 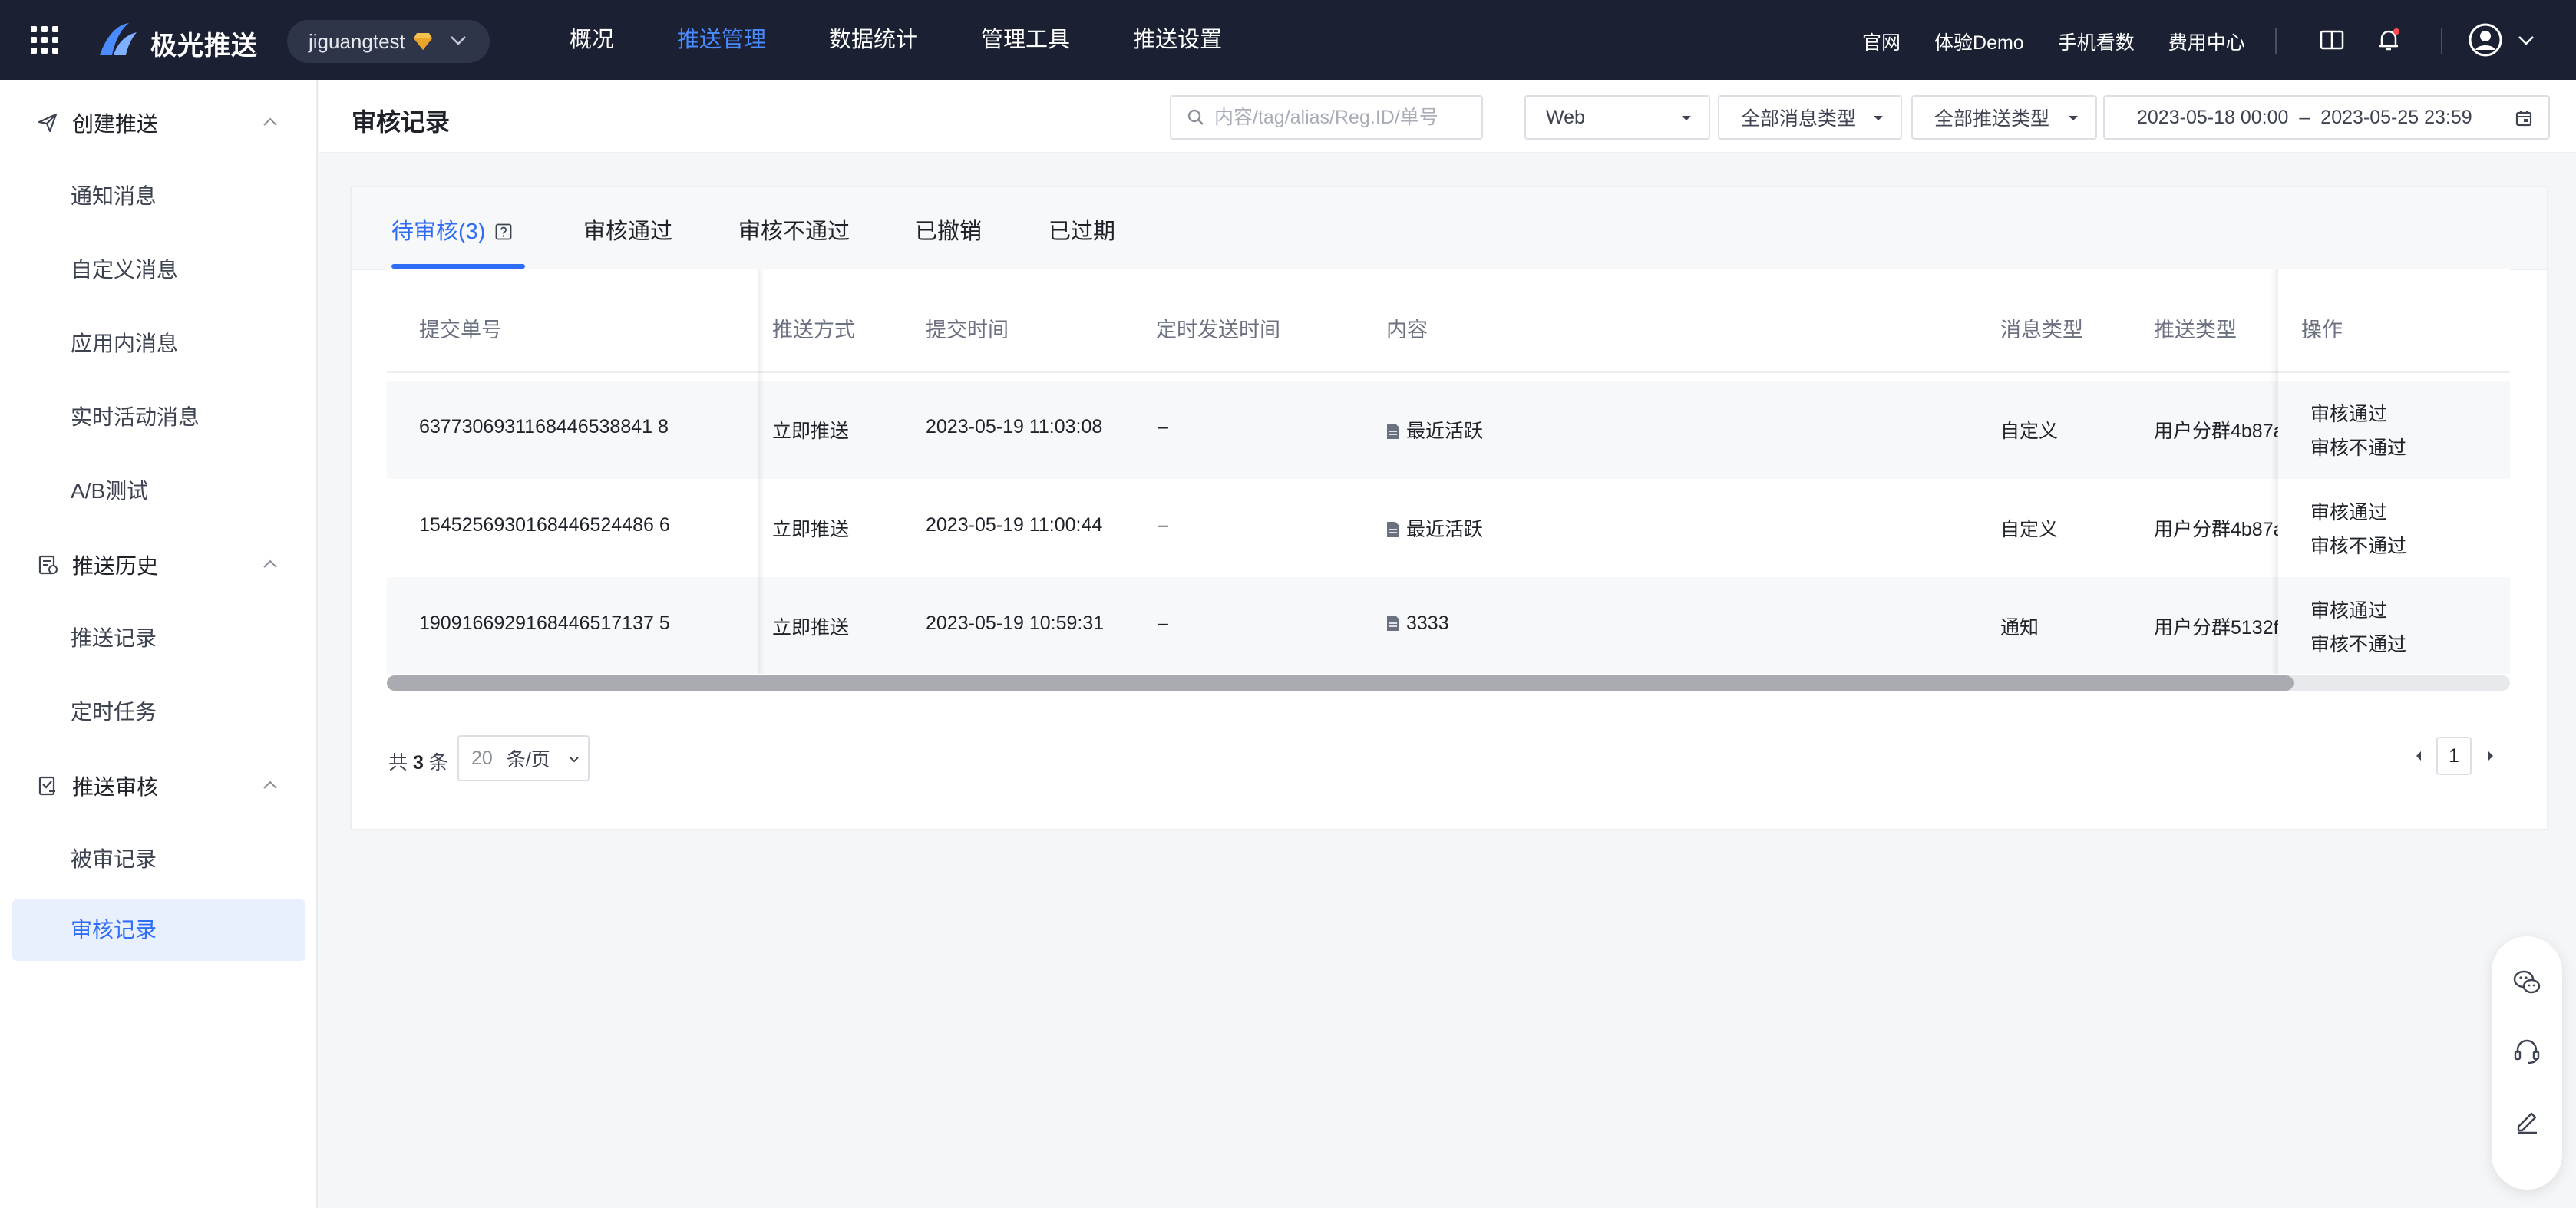 I want to click on cell-msg-type: 通知, so click(x=2019, y=628).